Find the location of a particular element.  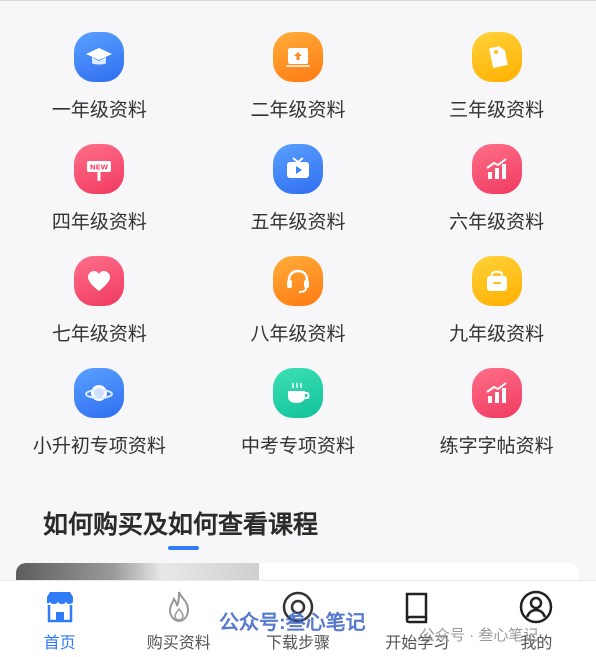

coffee-cup-icon is located at coordinates (297, 393).